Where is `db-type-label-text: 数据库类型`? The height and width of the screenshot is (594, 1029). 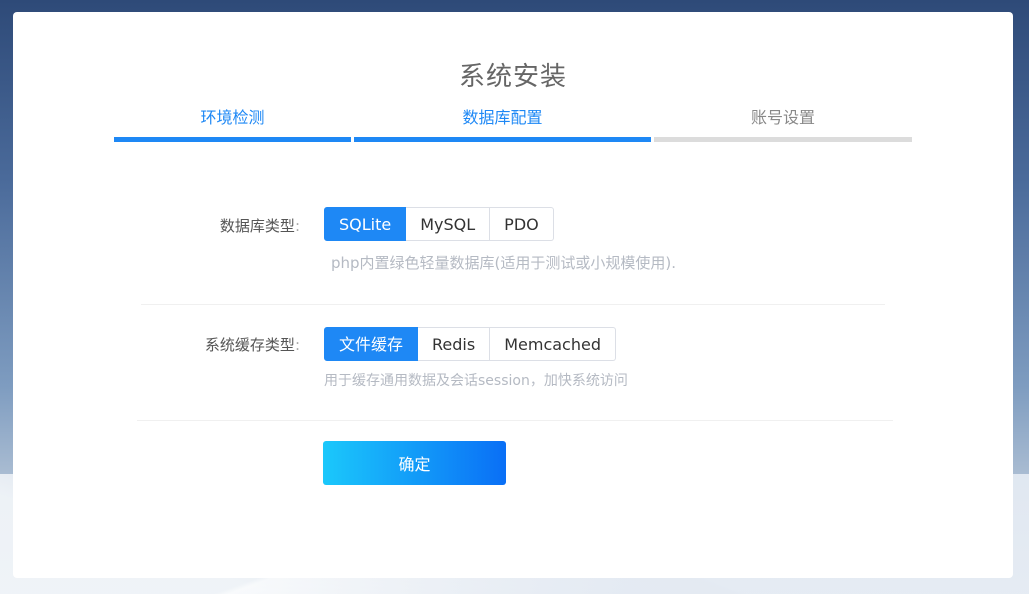
db-type-label-text: 数据库类型 is located at coordinates (257, 226).